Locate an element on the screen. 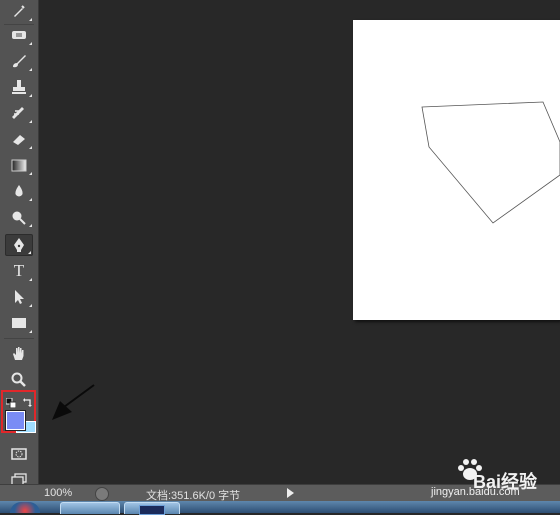 This screenshot has width=560, height=515. bandage-icon is located at coordinates (19, 35).